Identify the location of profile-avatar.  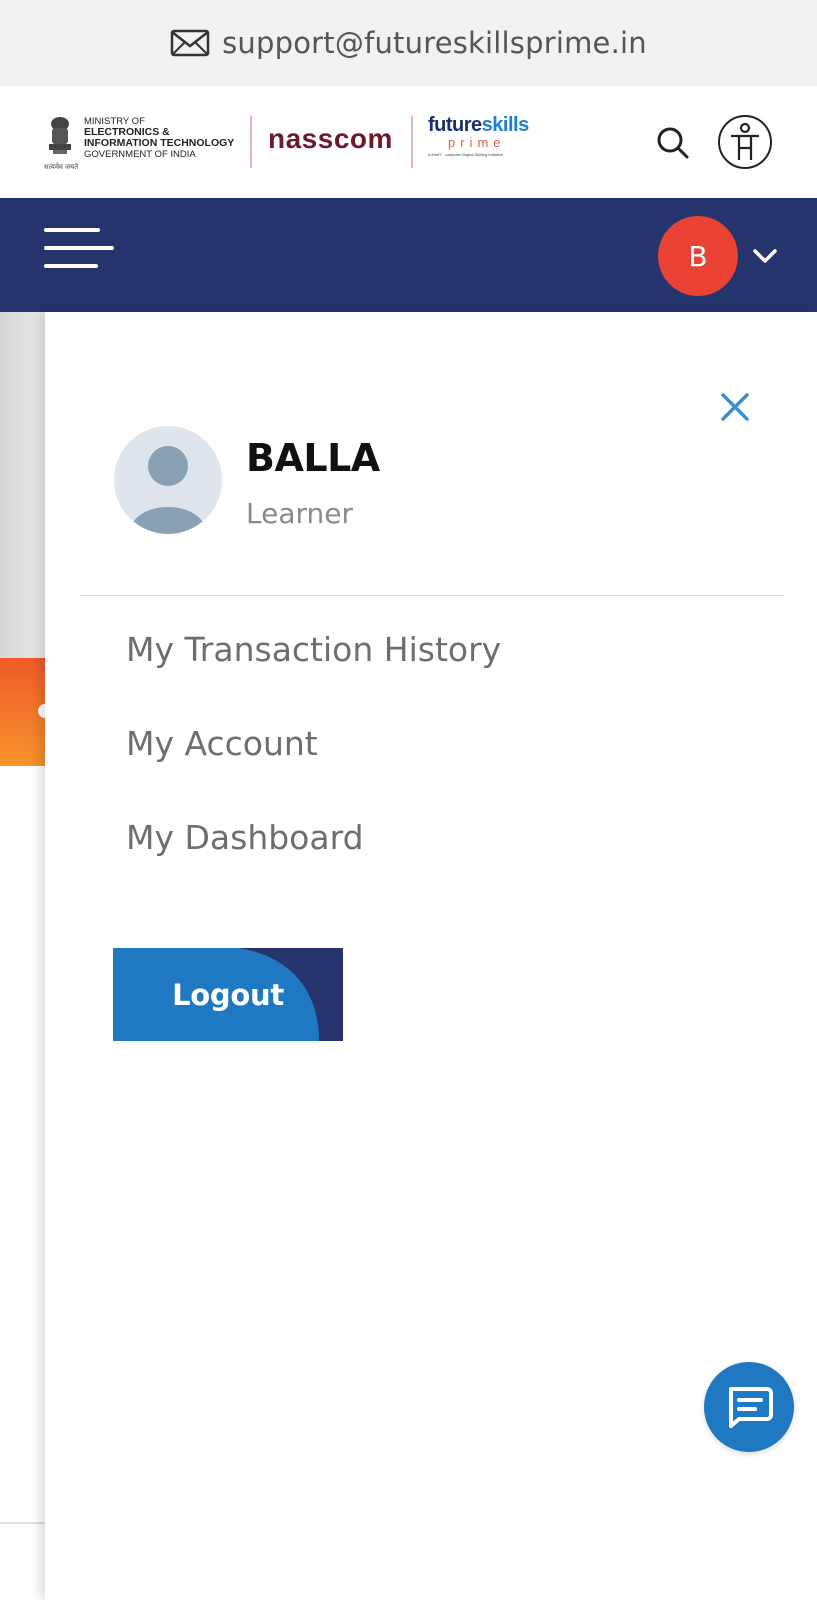
(168, 480).